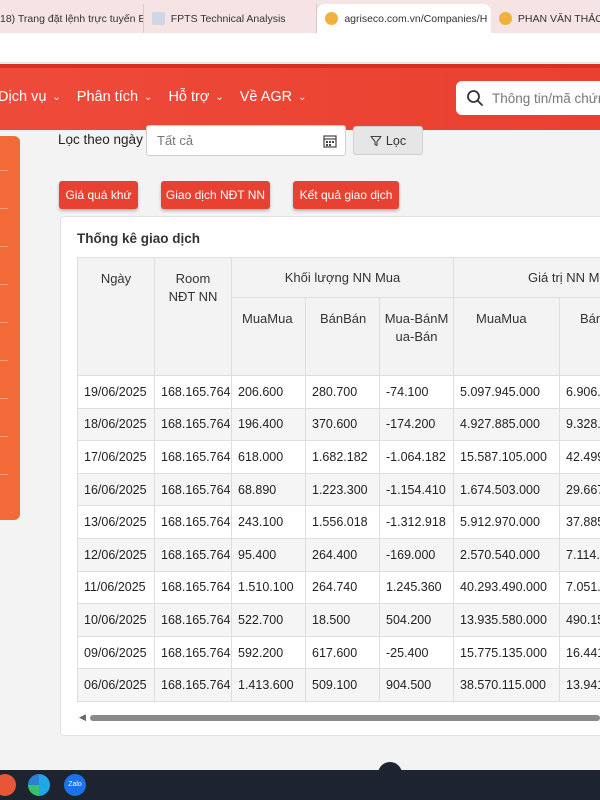  What do you see at coordinates (416, 652) in the screenshot?
I see `table-cell: -25.400` at bounding box center [416, 652].